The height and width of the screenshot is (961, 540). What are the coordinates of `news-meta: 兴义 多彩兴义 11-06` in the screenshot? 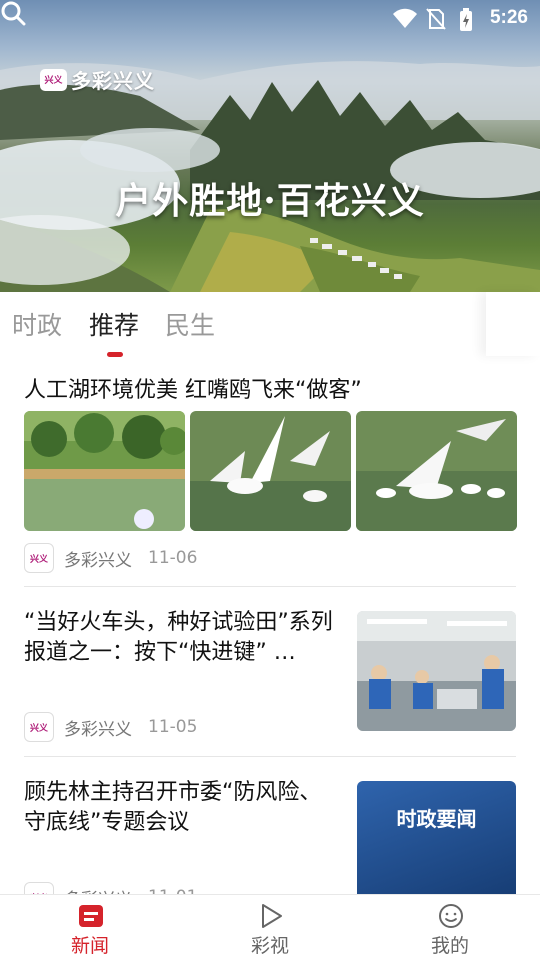 It's located at (110, 558).